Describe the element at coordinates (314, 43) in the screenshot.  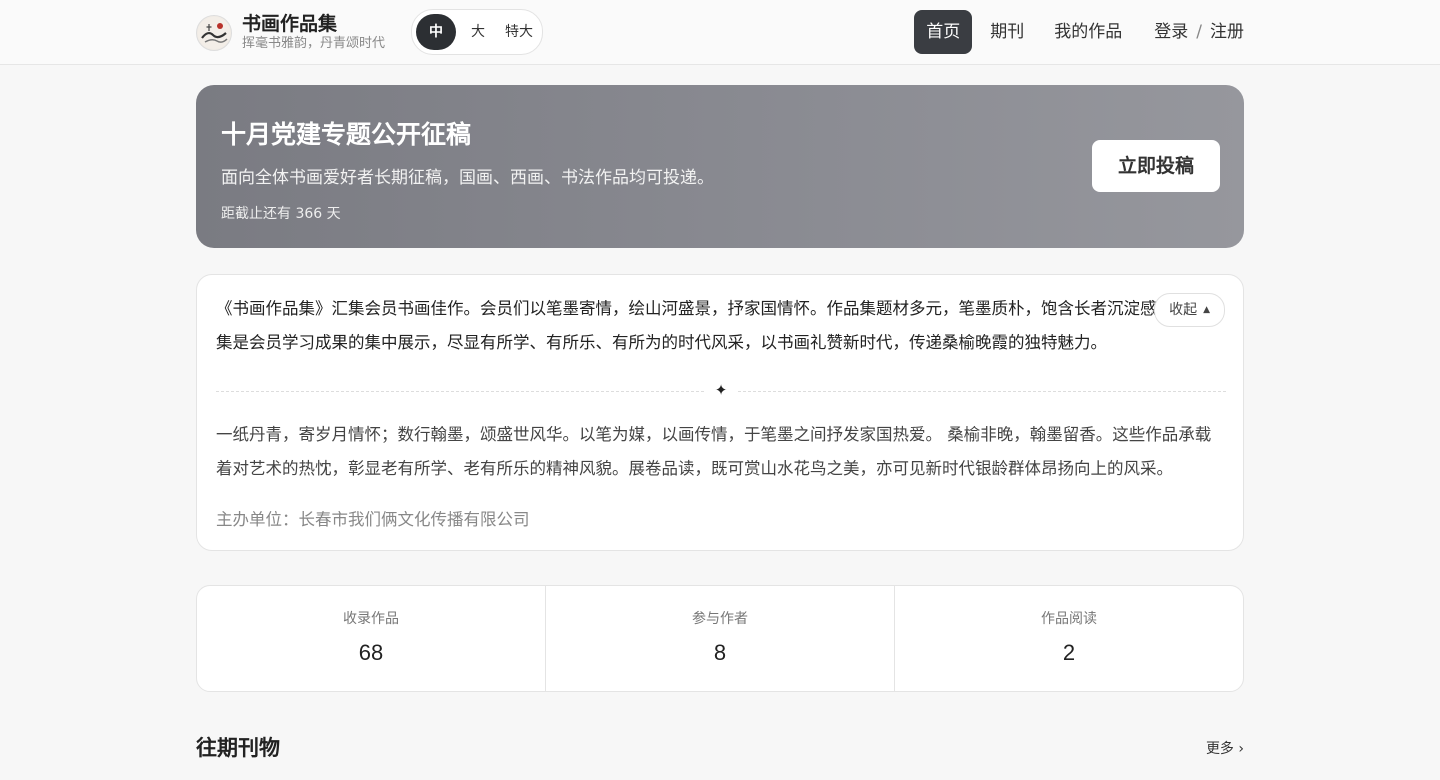
I see `site-subtitle: 挥毫书雅韵，丹青颂时代` at that location.